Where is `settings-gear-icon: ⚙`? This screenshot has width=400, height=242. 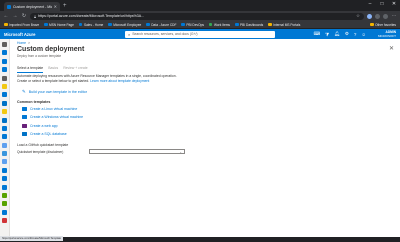 settings-gear-icon: ⚙ is located at coordinates (347, 34).